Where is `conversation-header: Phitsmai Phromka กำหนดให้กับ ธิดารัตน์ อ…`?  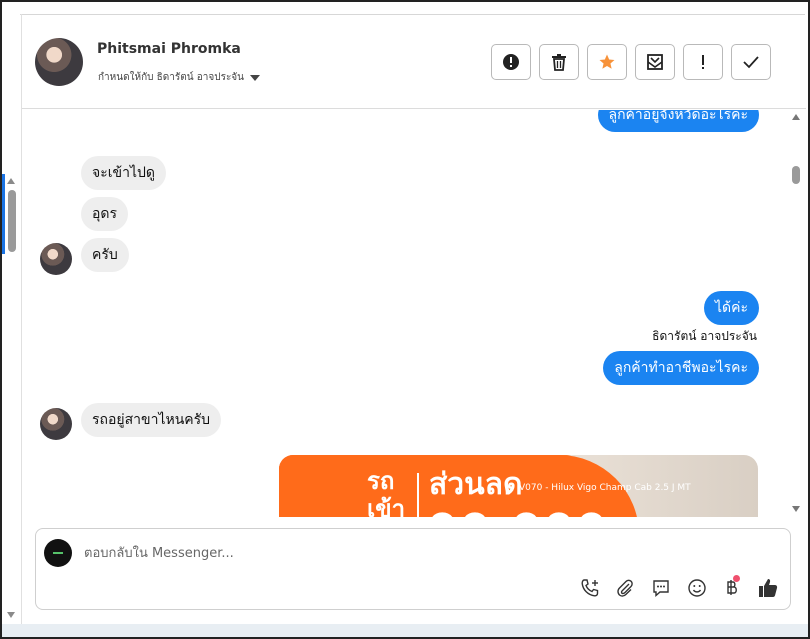 conversation-header: Phitsmai Phromka กำหนดให้กับ ธิดารัตน์ อ… is located at coordinates (414, 61).